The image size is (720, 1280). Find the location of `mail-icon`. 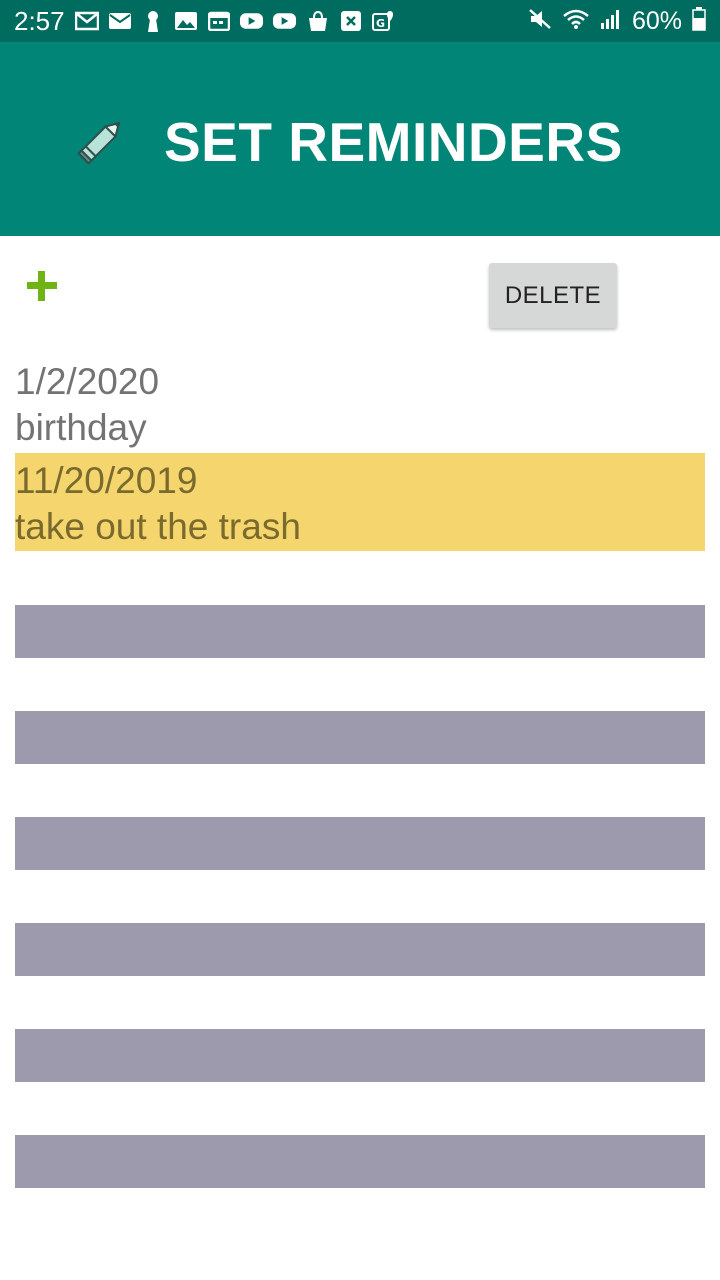

mail-icon is located at coordinates (119, 21).